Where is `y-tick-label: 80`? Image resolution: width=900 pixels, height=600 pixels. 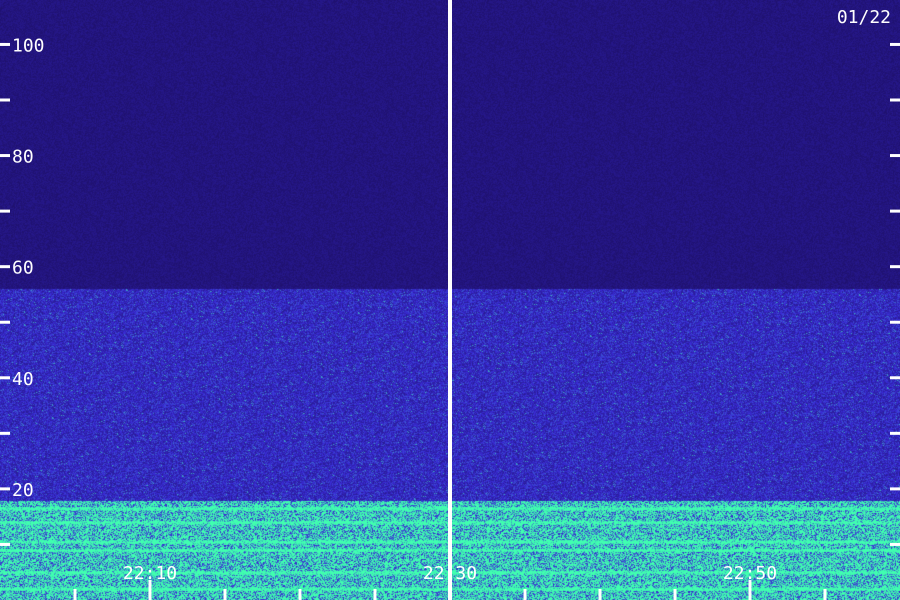
y-tick-label: 80 is located at coordinates (23, 157).